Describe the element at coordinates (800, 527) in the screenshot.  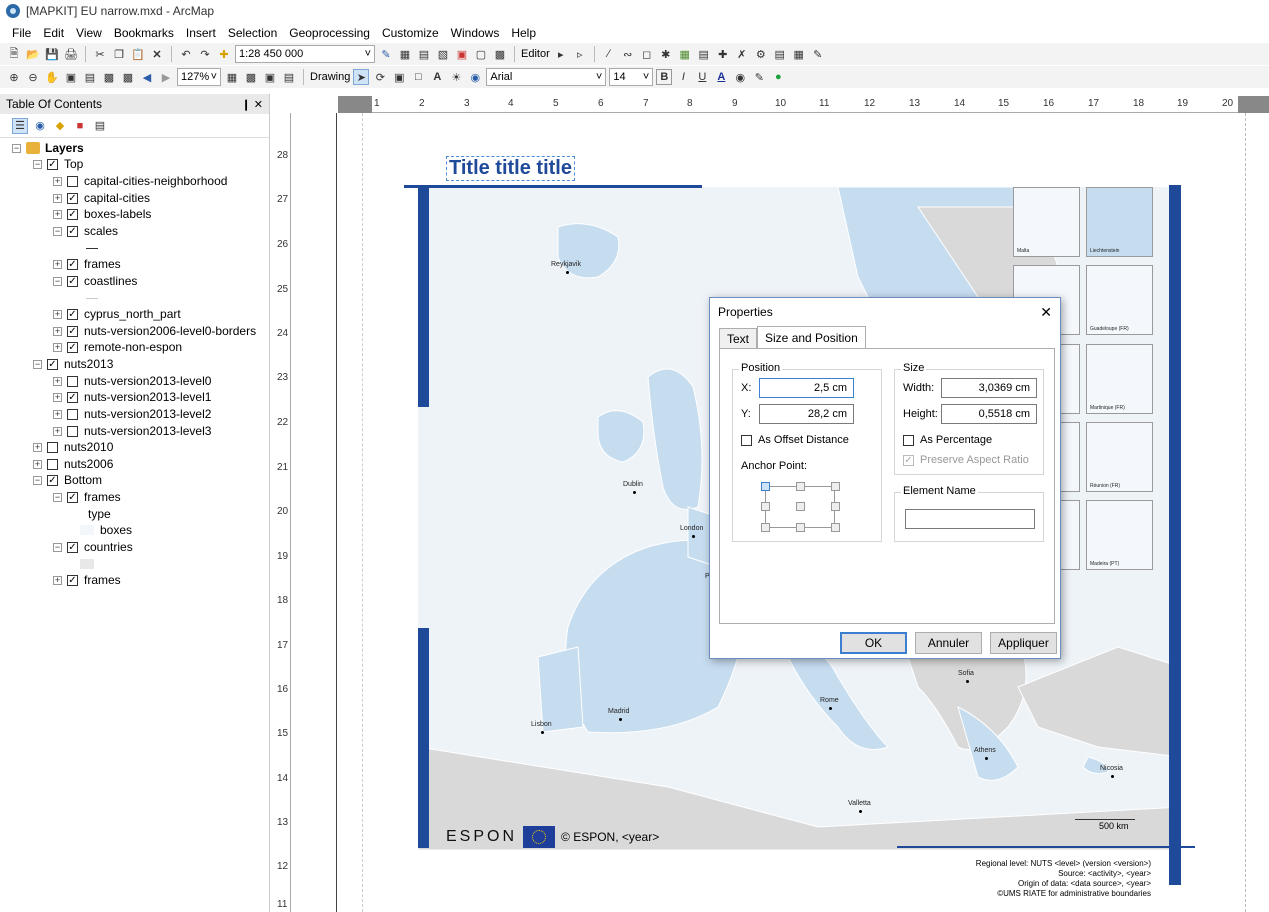
I see `anchor-bottom-center` at that location.